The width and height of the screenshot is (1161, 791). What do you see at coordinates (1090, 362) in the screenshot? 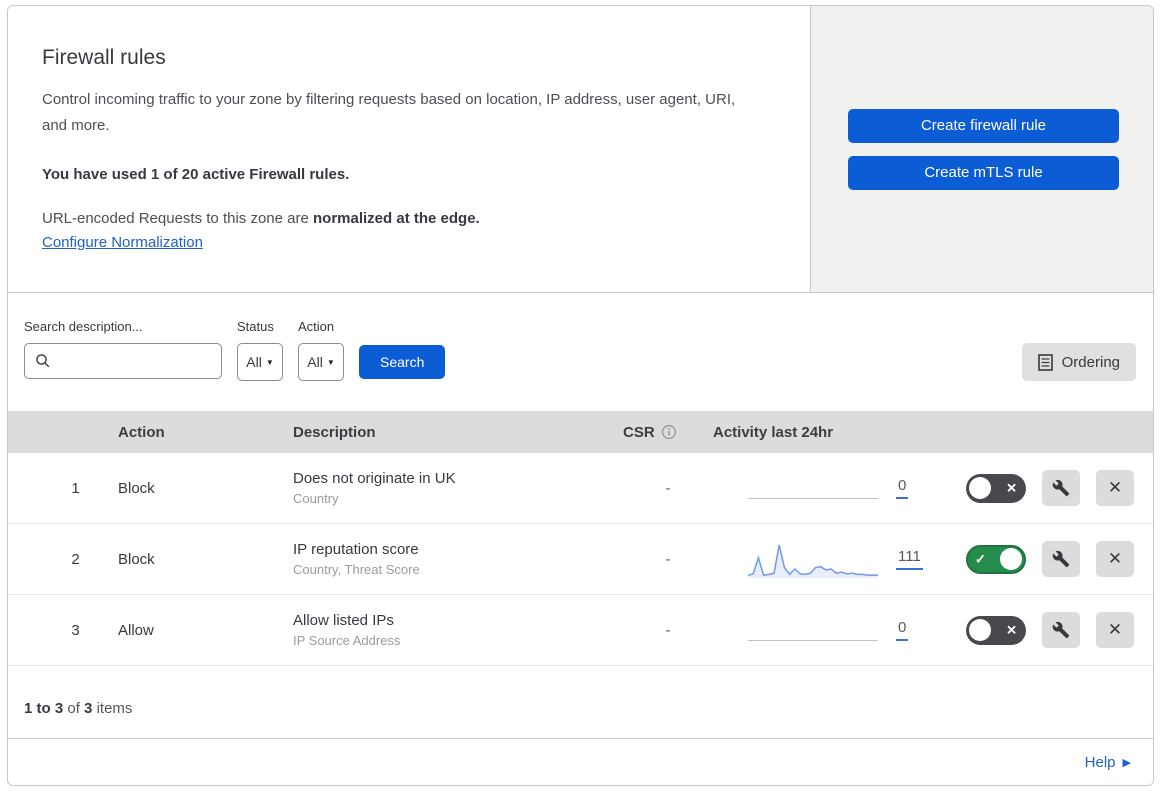
I see `ordering-button-label: Ordering` at bounding box center [1090, 362].